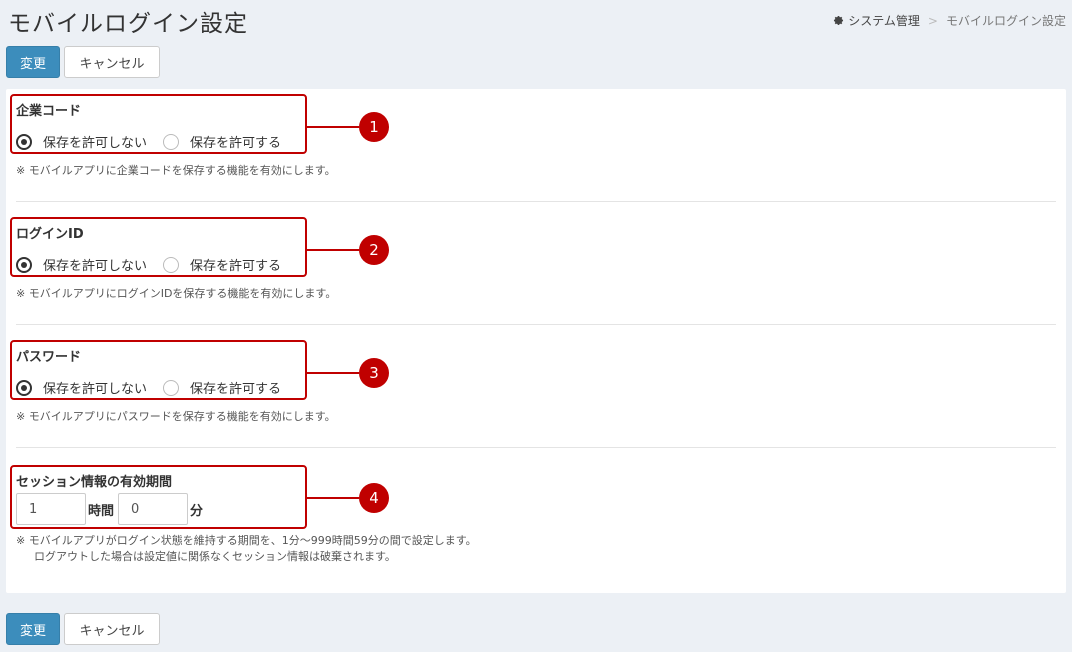  I want to click on gear-icon, so click(839, 20).